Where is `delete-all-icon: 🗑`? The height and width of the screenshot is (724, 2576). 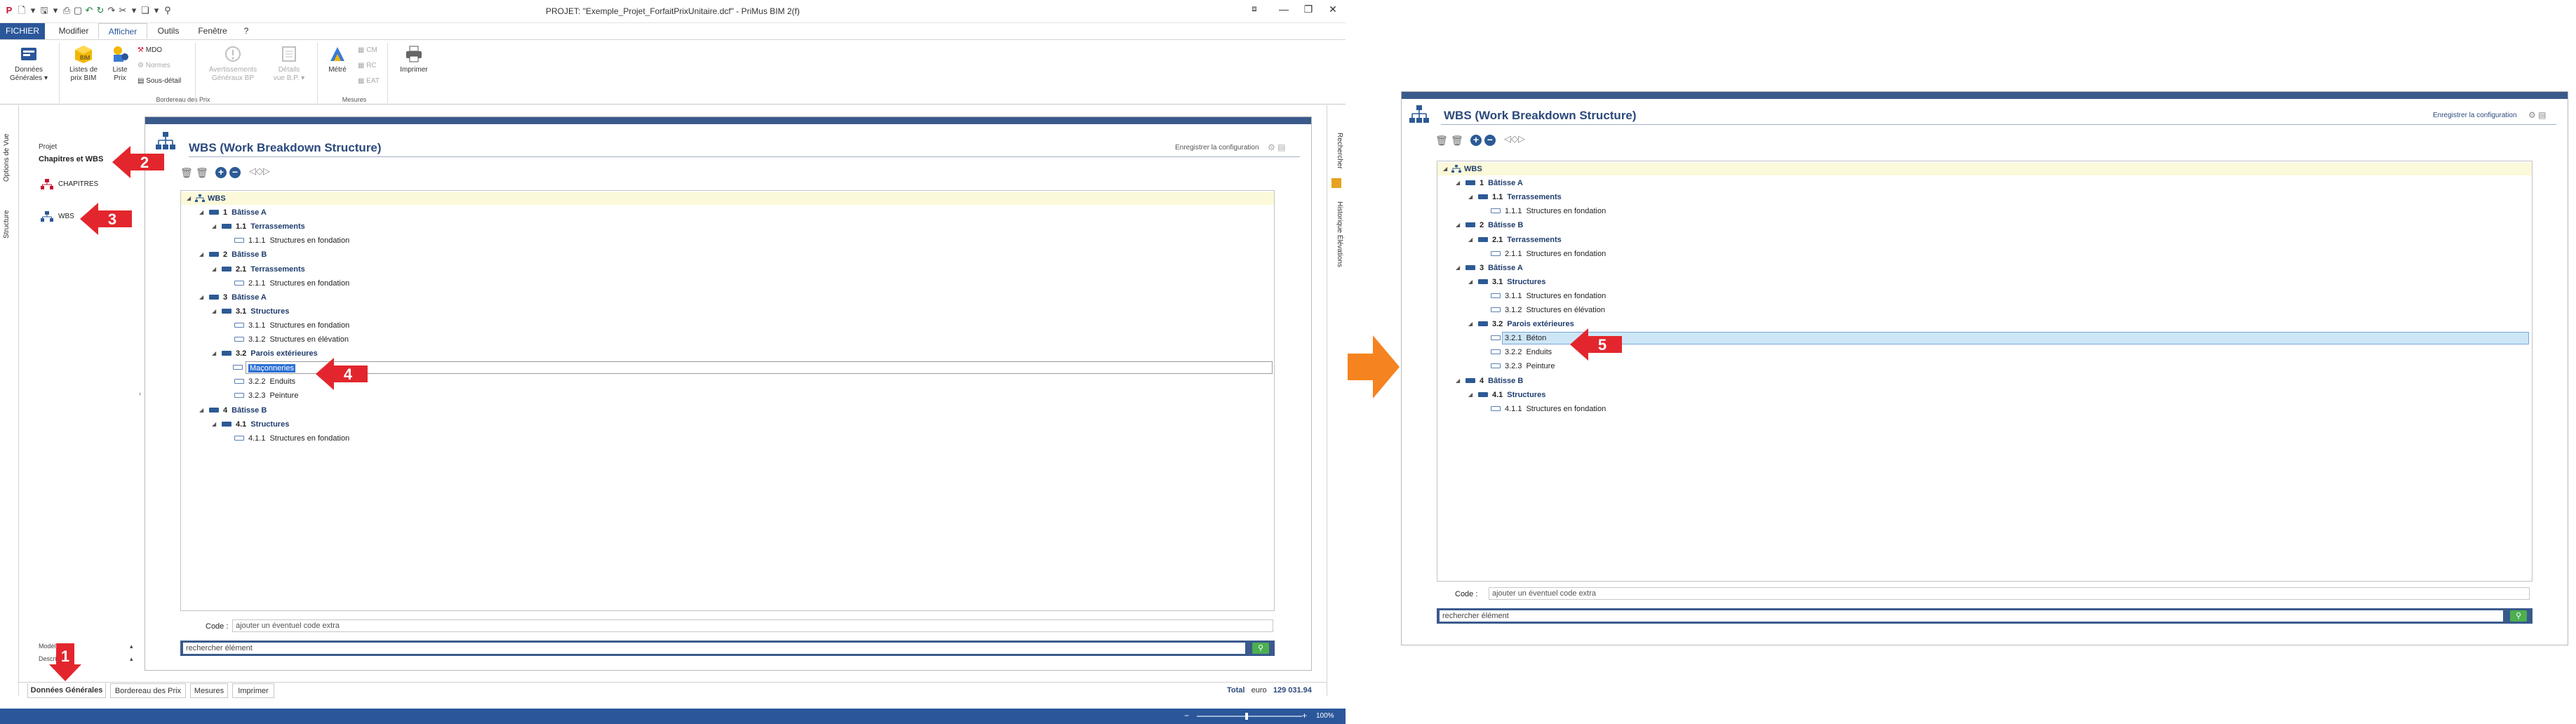
delete-all-icon: 🗑 is located at coordinates (187, 172).